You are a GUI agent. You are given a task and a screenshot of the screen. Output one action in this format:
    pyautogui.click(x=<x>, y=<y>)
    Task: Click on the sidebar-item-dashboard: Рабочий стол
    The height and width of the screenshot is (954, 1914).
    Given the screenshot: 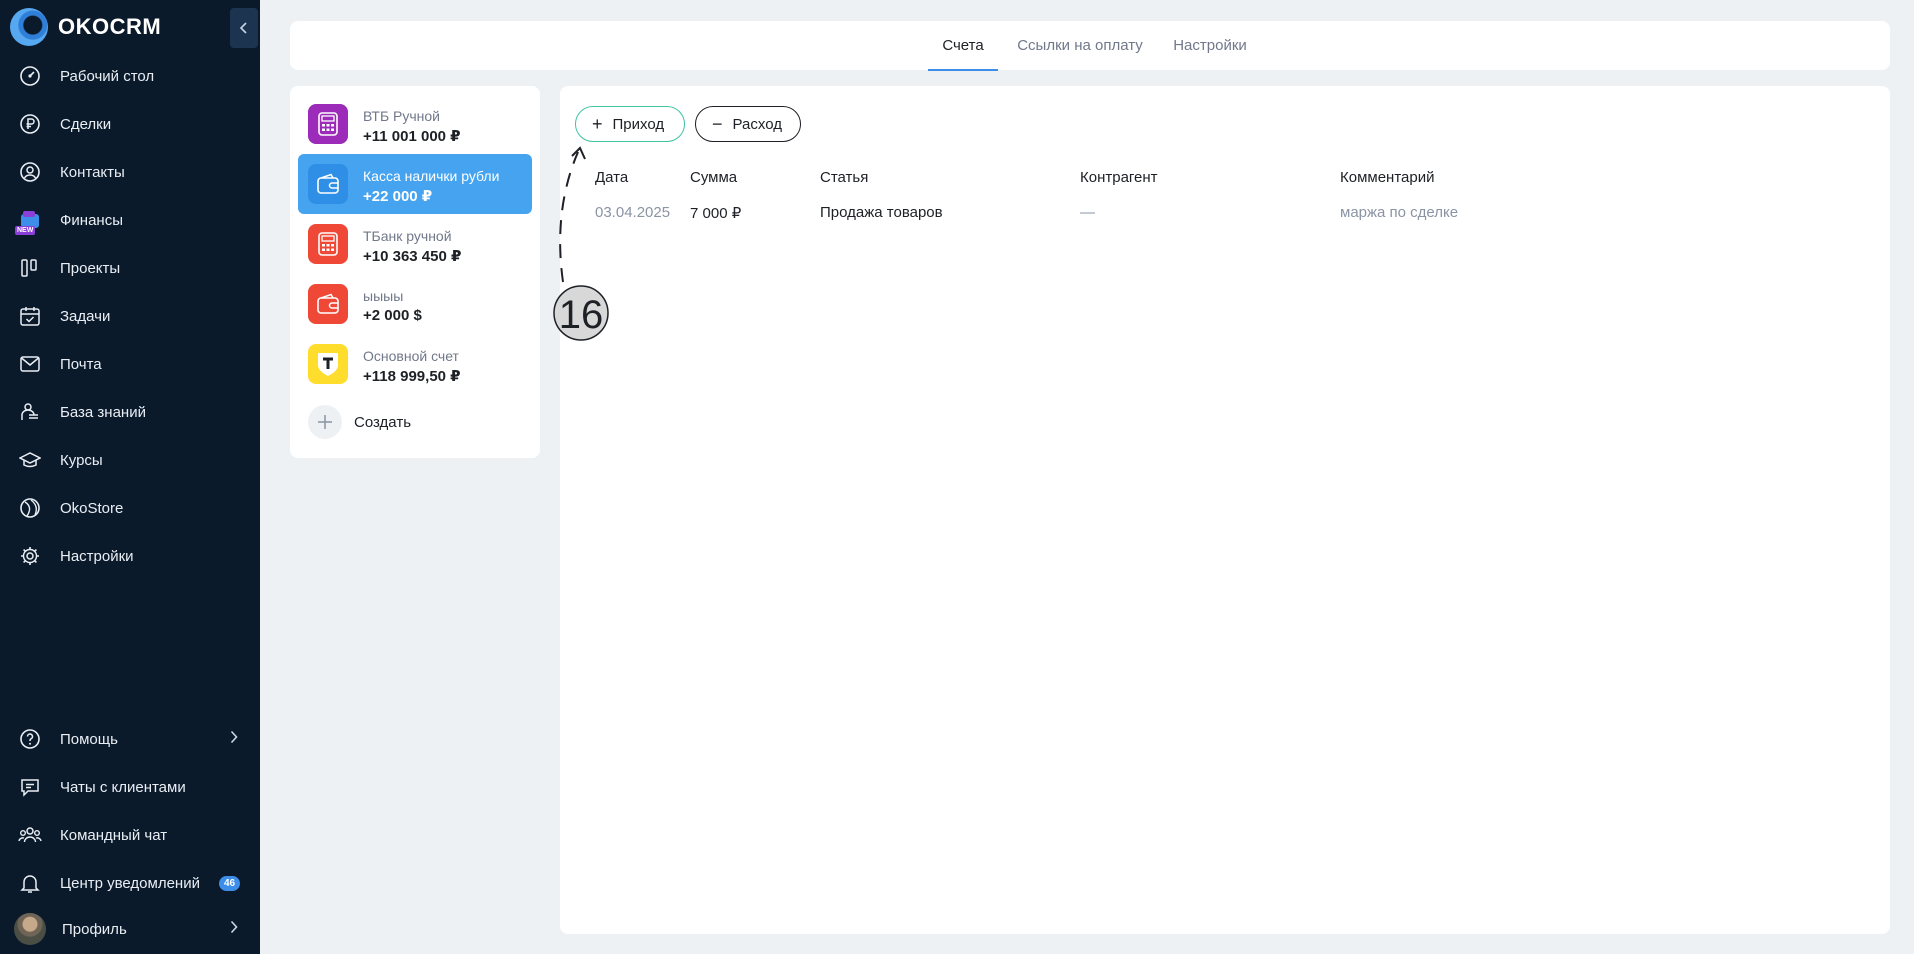 What is the action you would take?
    pyautogui.click(x=130, y=76)
    